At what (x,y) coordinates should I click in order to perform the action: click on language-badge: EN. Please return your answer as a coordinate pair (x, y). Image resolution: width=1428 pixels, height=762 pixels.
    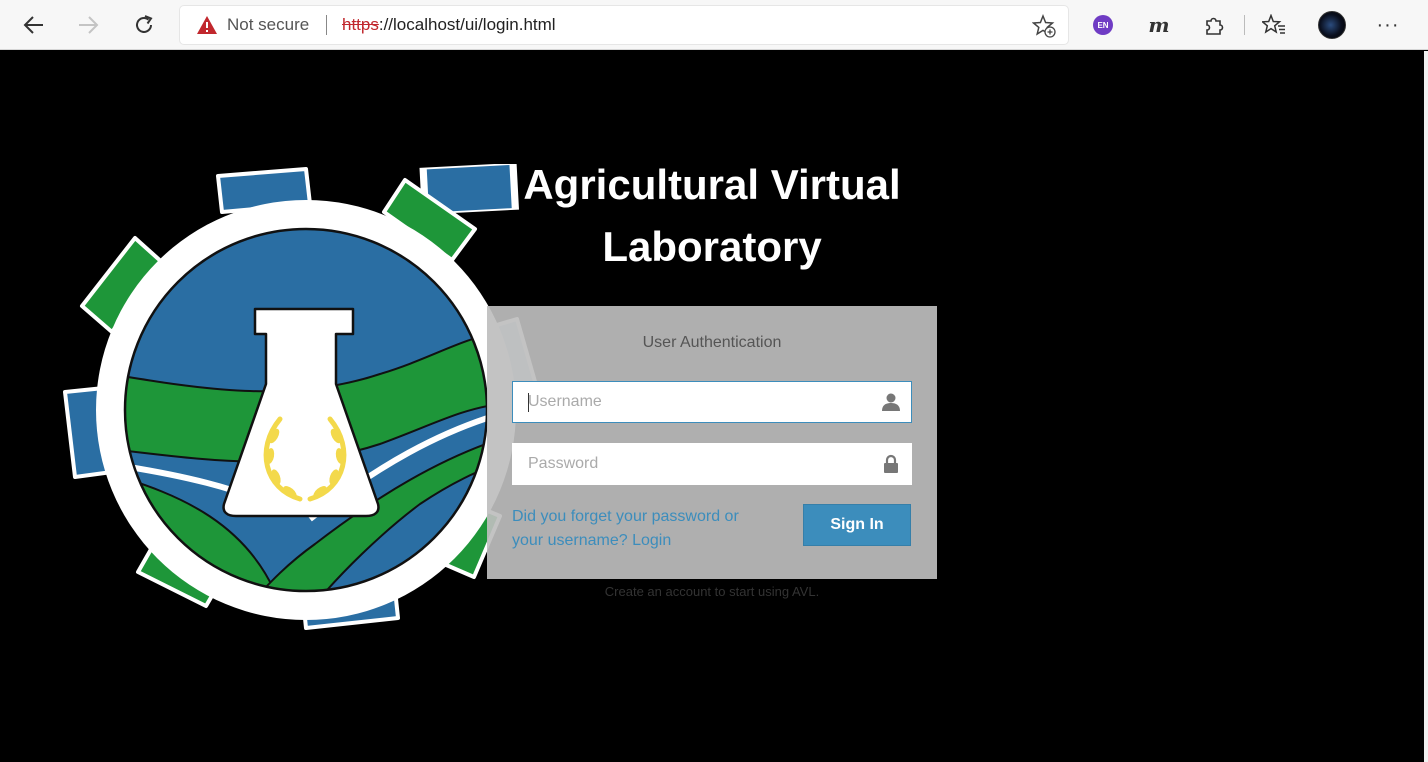
    Looking at the image, I should click on (1103, 25).